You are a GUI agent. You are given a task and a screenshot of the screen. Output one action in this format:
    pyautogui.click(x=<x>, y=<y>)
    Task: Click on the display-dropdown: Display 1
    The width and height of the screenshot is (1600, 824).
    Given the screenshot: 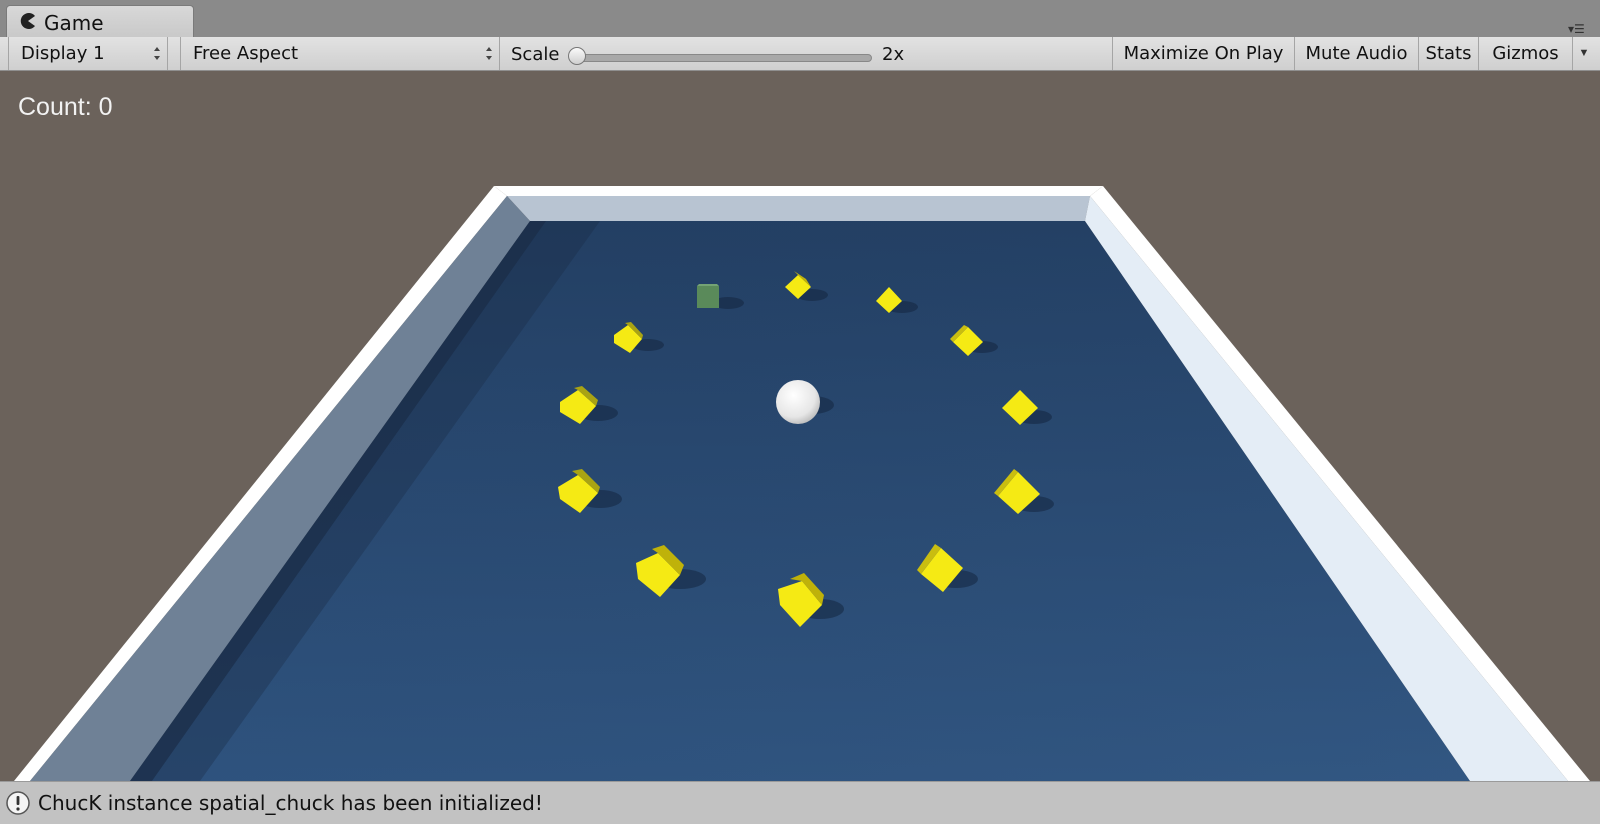 What is the action you would take?
    pyautogui.click(x=88, y=53)
    